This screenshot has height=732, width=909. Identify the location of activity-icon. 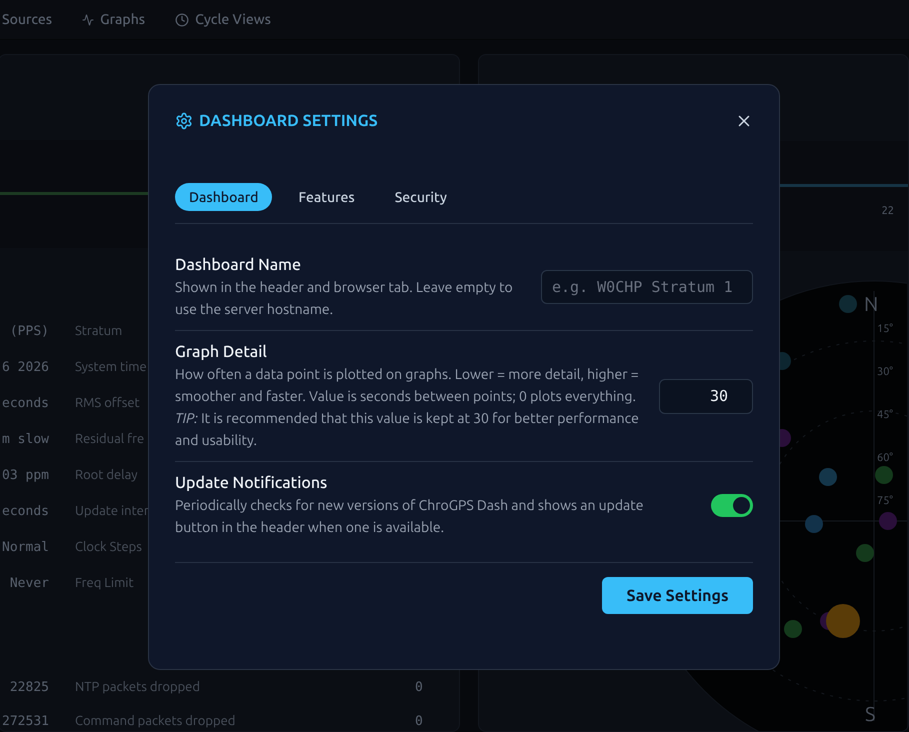
(88, 20).